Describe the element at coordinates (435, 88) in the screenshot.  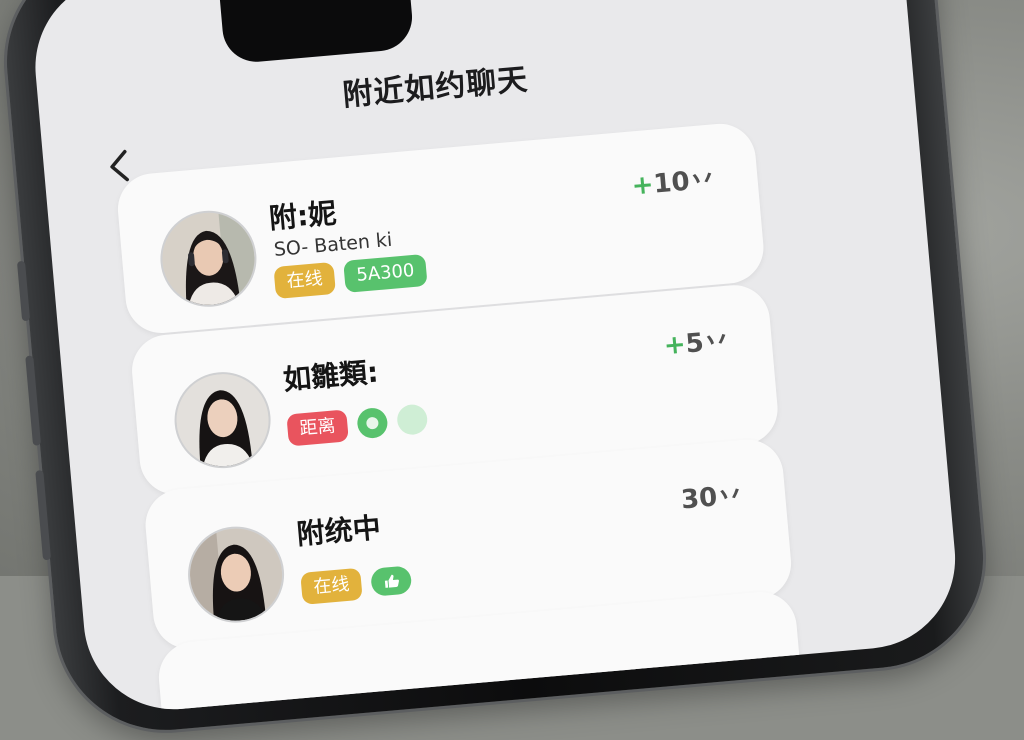
I see `page-title-text: 附近如约聊天` at that location.